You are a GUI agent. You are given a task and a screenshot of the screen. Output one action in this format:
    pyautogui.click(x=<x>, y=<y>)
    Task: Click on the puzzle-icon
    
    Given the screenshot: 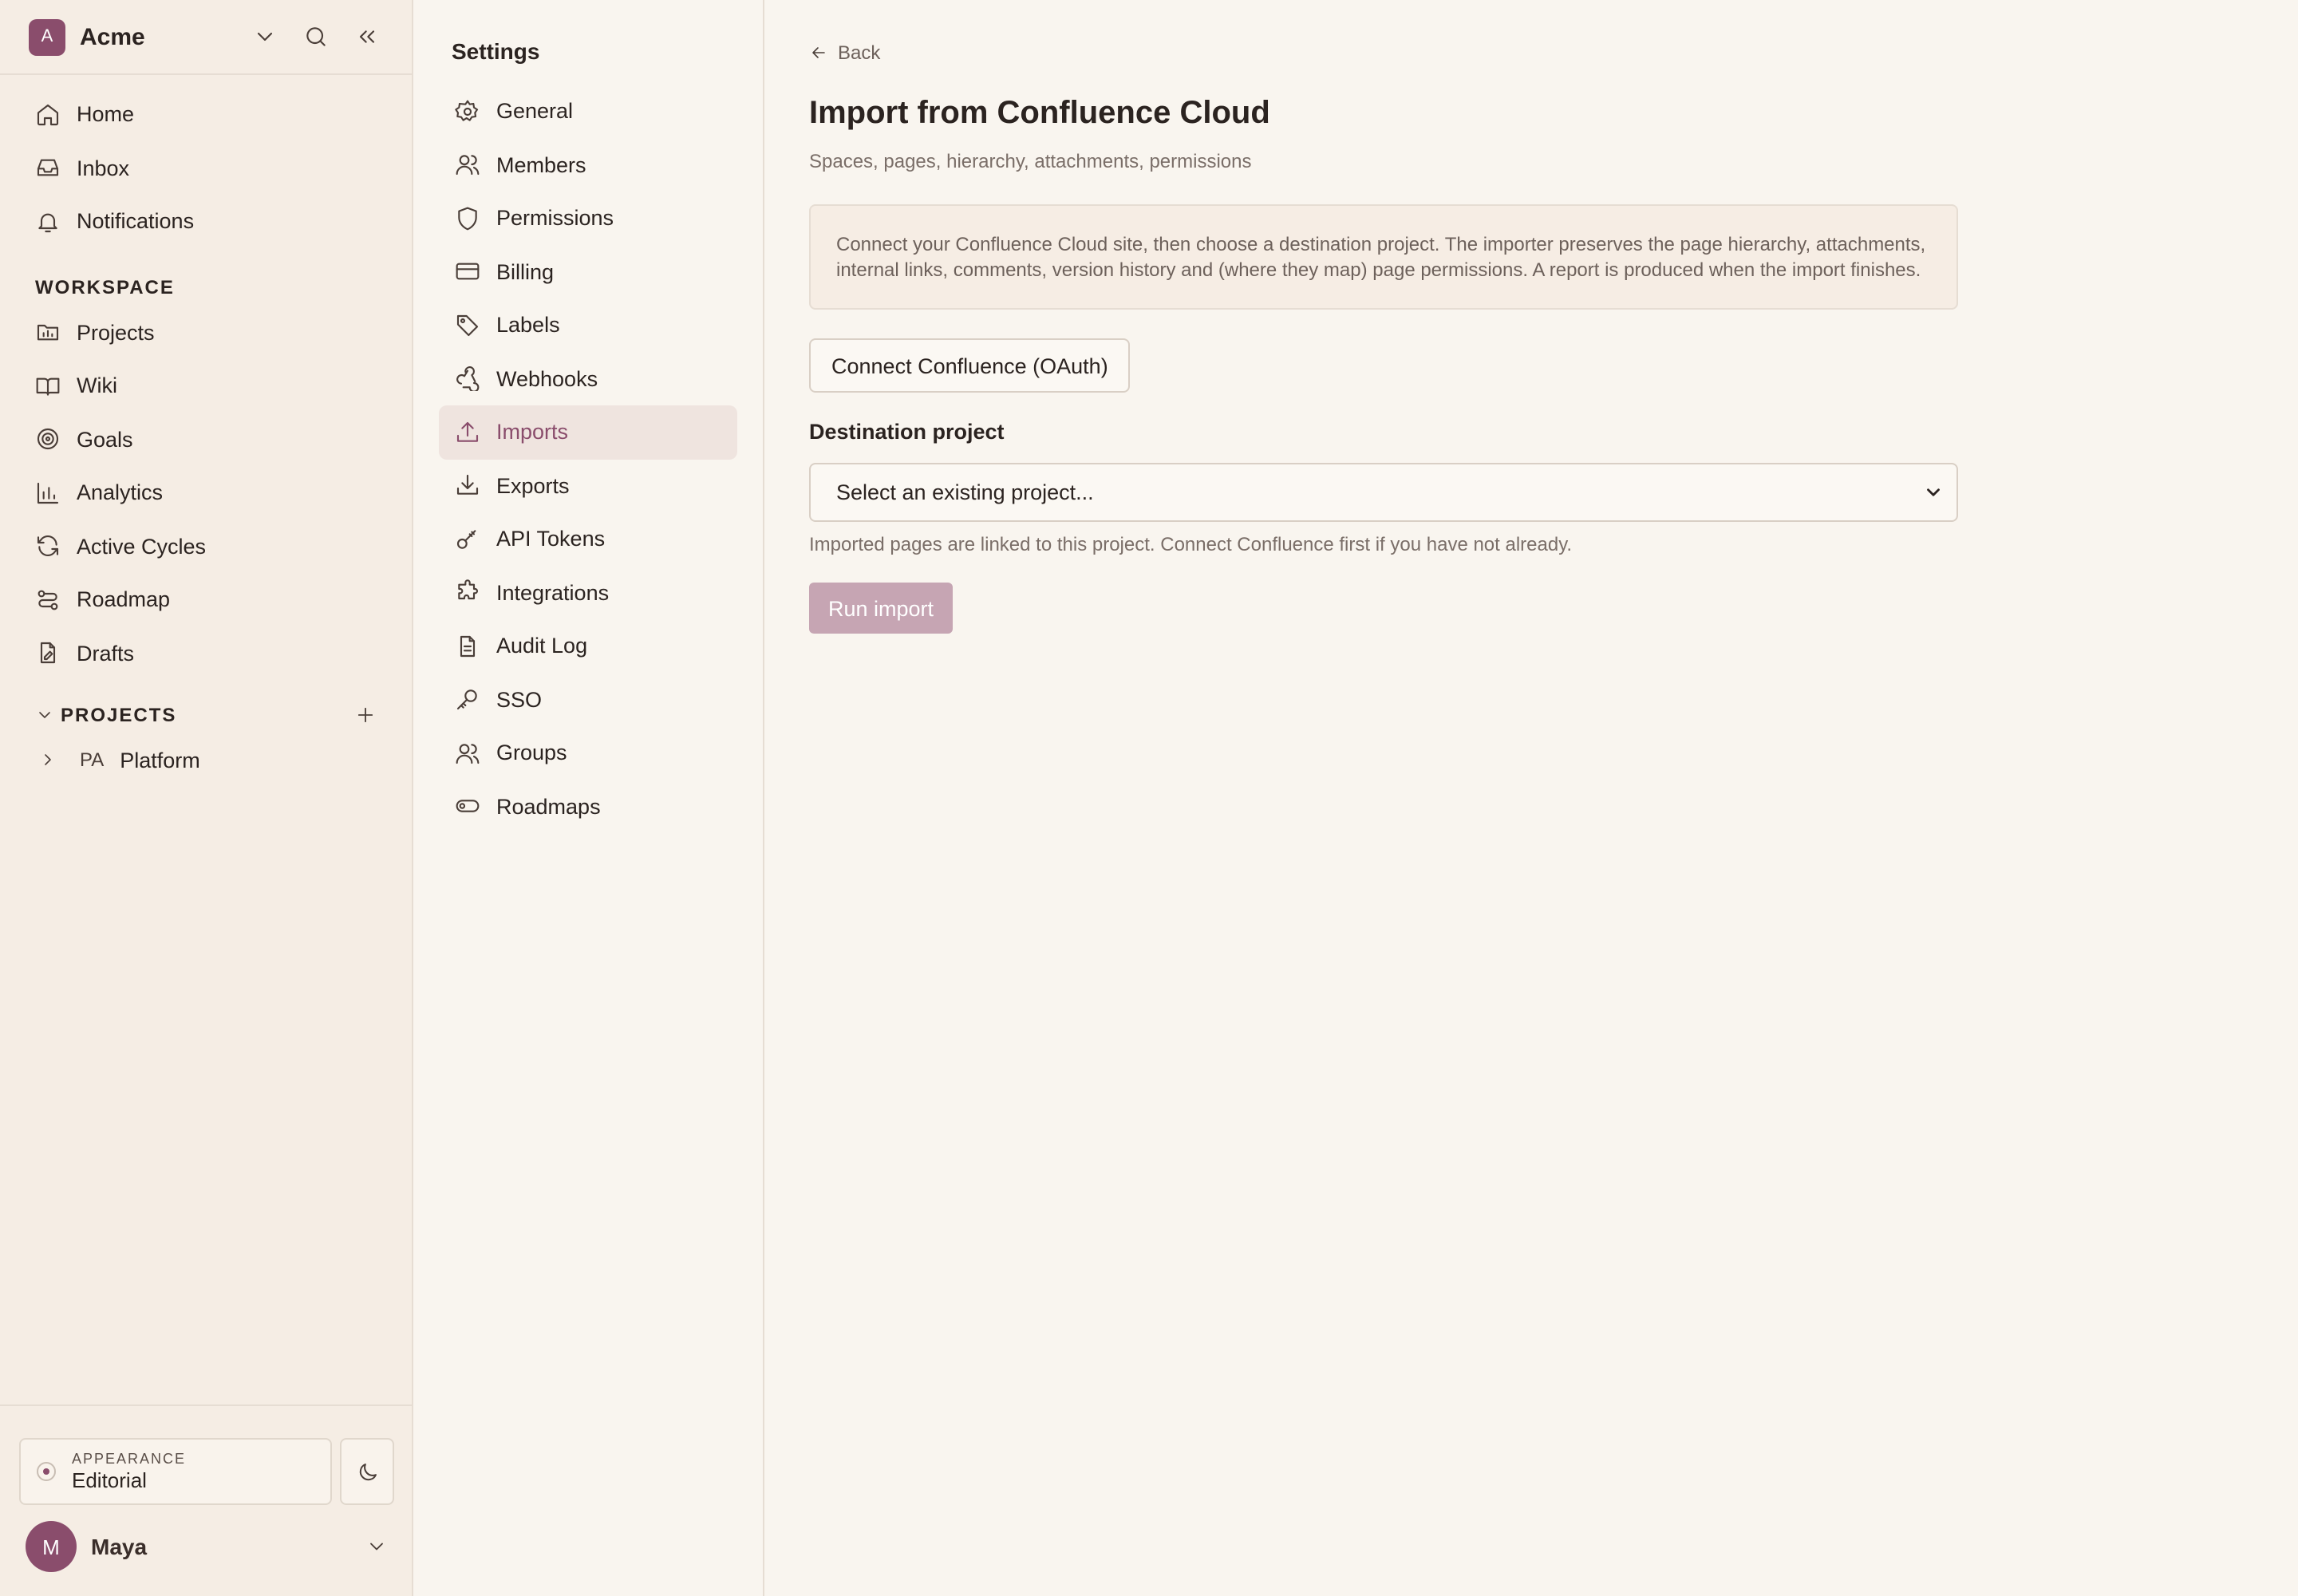 What is the action you would take?
    pyautogui.click(x=468, y=589)
    